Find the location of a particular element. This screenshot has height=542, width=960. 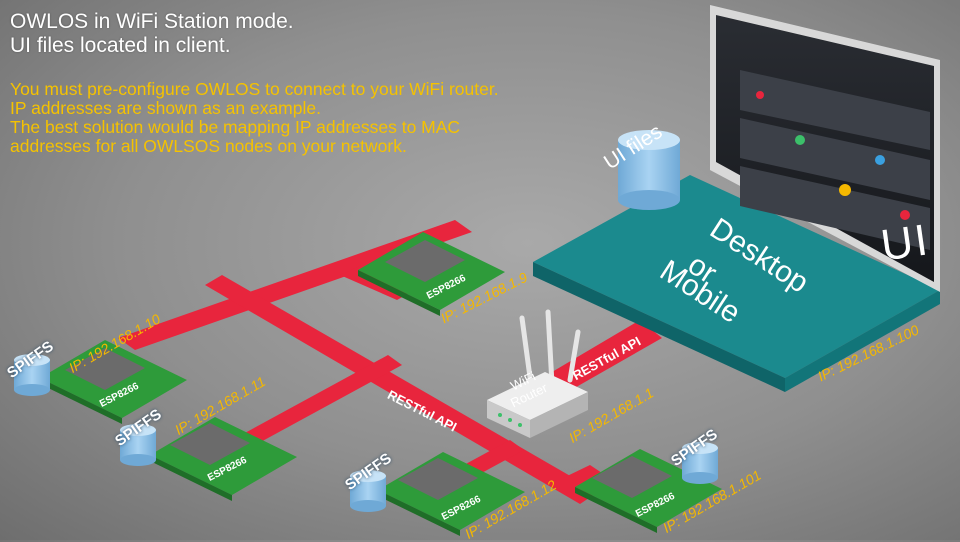

headline-line: UI files located in client. is located at coordinates (120, 45).